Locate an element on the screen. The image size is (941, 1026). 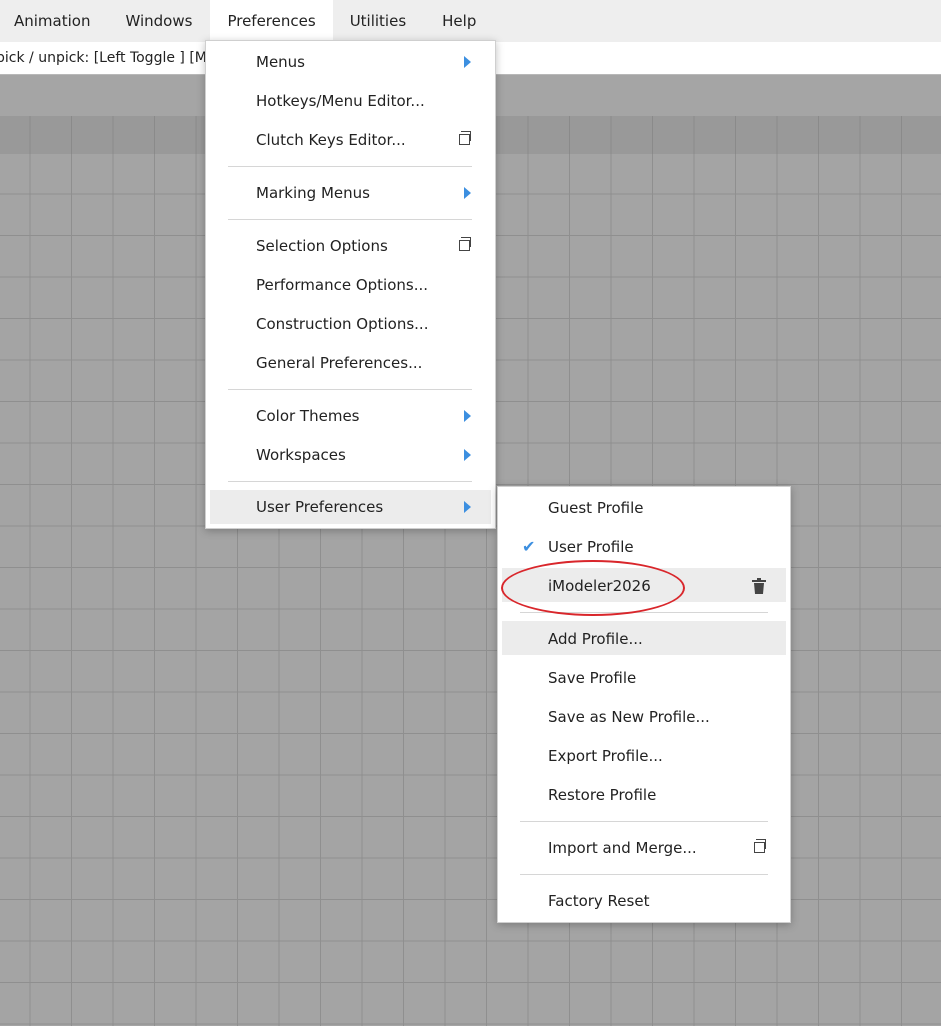
menu-item-factory-reset: Factory Reset is located at coordinates (644, 901).